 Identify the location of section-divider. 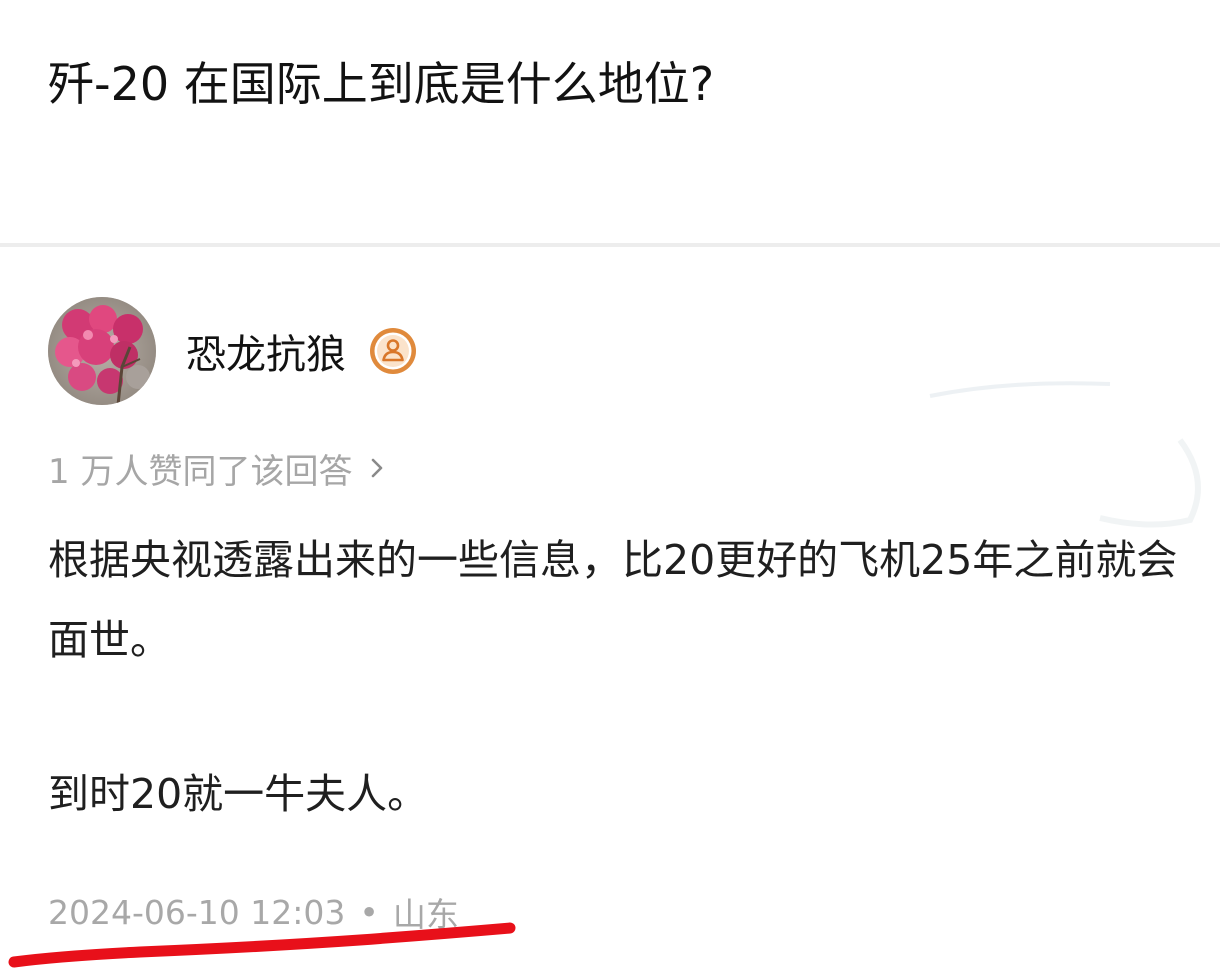
(610, 245).